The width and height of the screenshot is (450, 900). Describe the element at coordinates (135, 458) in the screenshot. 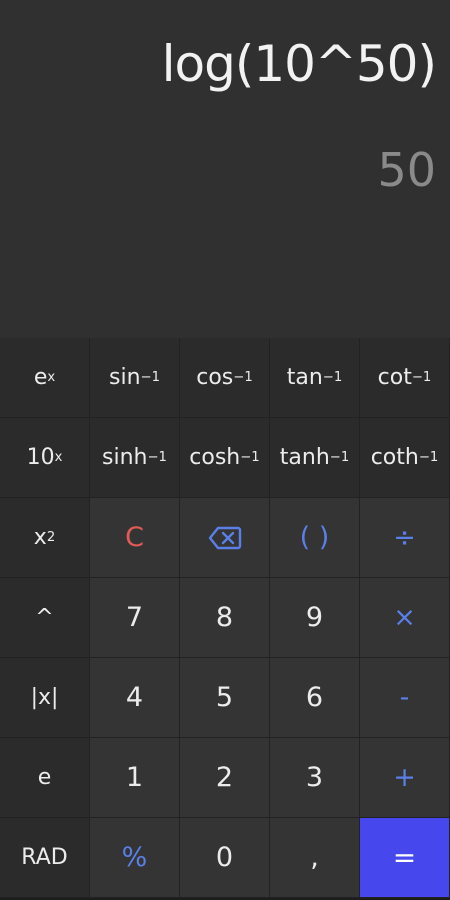

I see `arcsinh-button: sinh −1` at that location.